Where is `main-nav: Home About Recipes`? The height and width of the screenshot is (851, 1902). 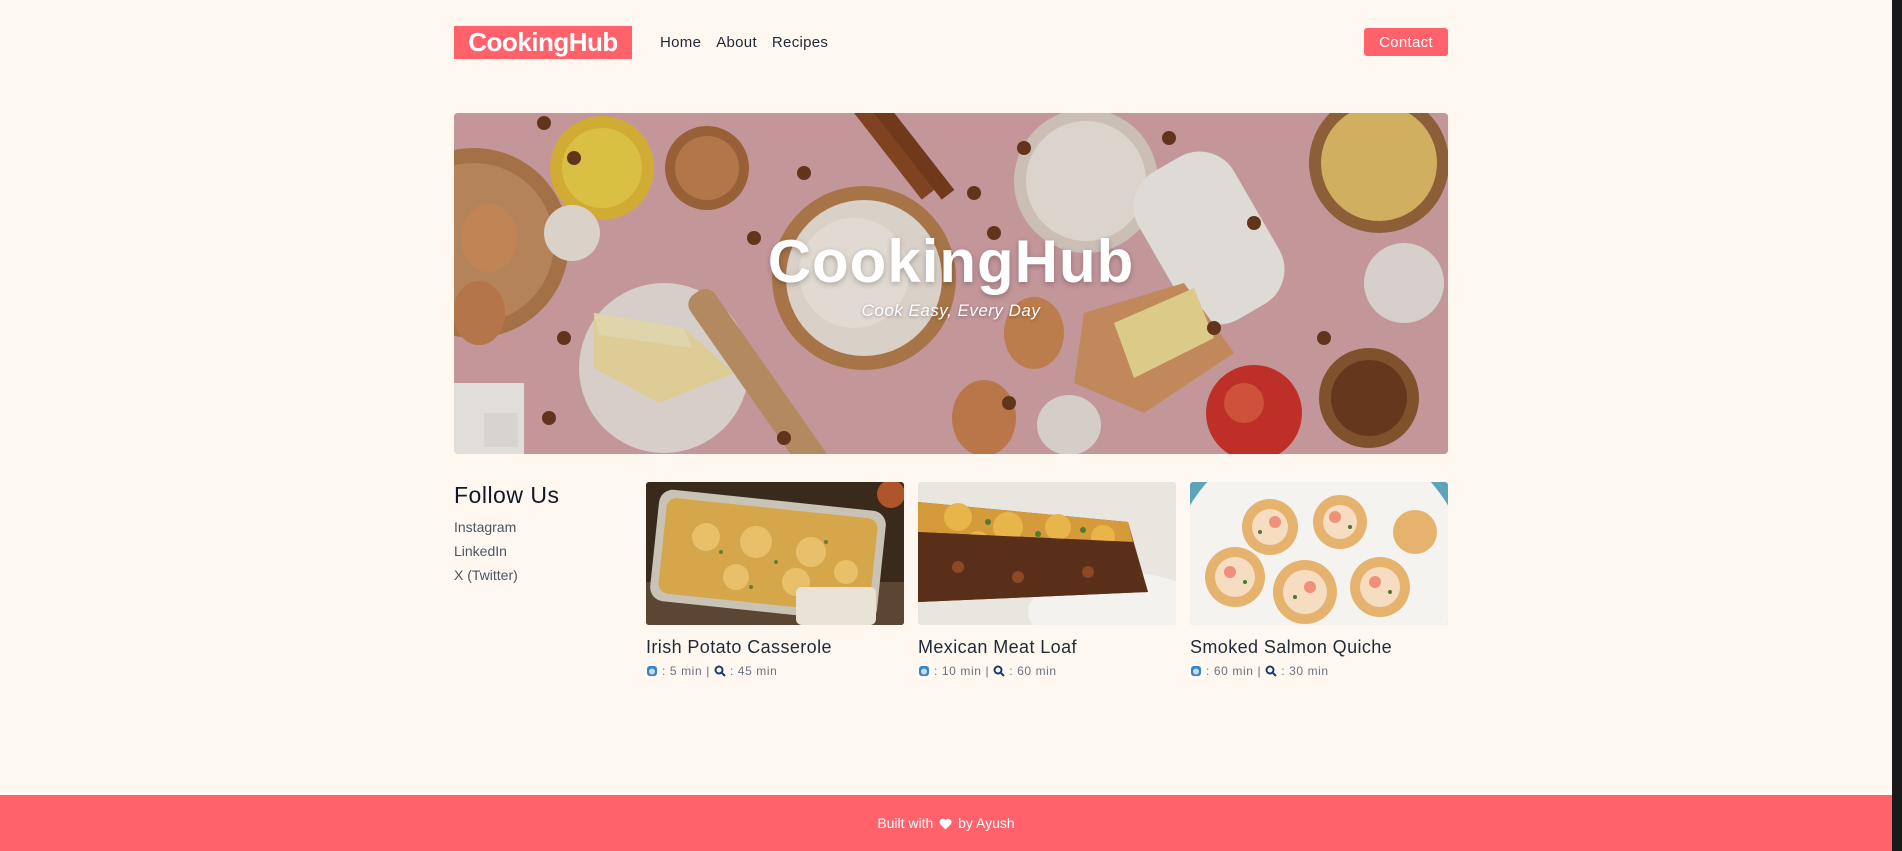
main-nav: Home About Recipes is located at coordinates (744, 42).